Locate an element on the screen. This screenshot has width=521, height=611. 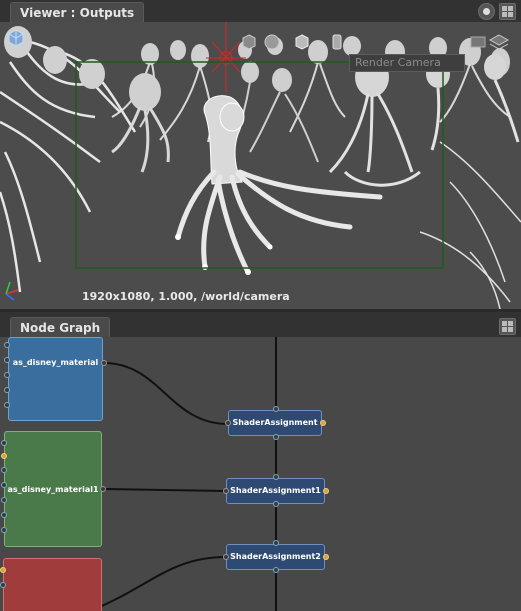
node-graph-tab-bar: Node Graph is located at coordinates (260, 325).